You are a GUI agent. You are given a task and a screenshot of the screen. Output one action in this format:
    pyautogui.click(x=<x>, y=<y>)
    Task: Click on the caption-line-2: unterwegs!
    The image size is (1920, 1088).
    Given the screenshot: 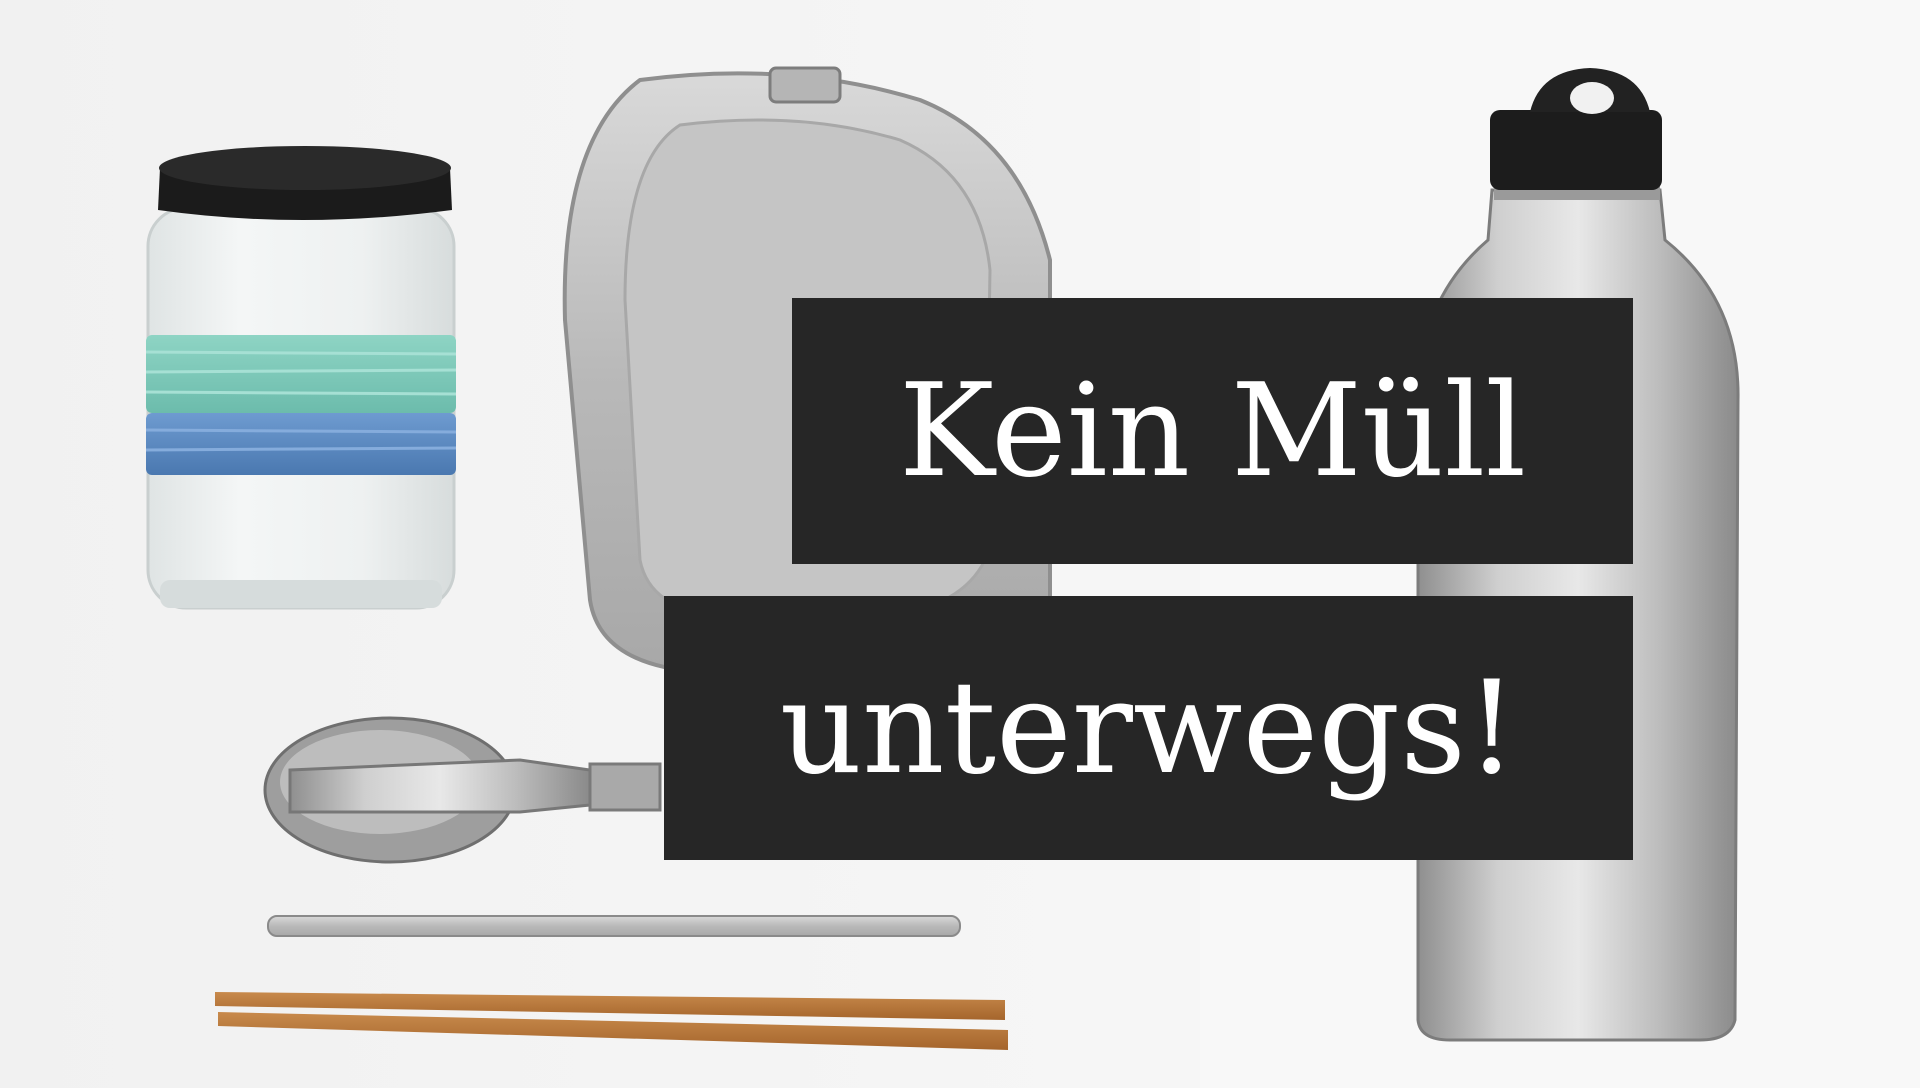 What is the action you would take?
    pyautogui.click(x=1148, y=728)
    